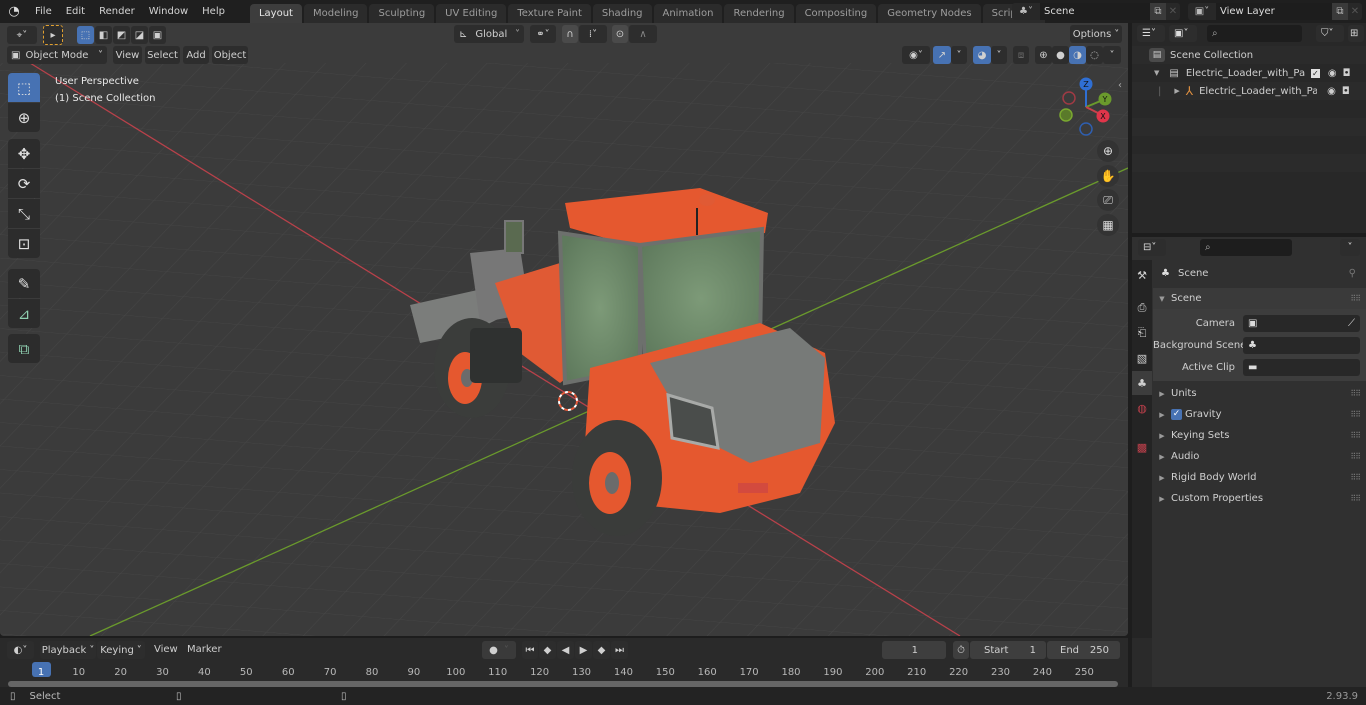 This screenshot has width=1366, height=705. I want to click on tab-scene: ♣, so click(1142, 383).